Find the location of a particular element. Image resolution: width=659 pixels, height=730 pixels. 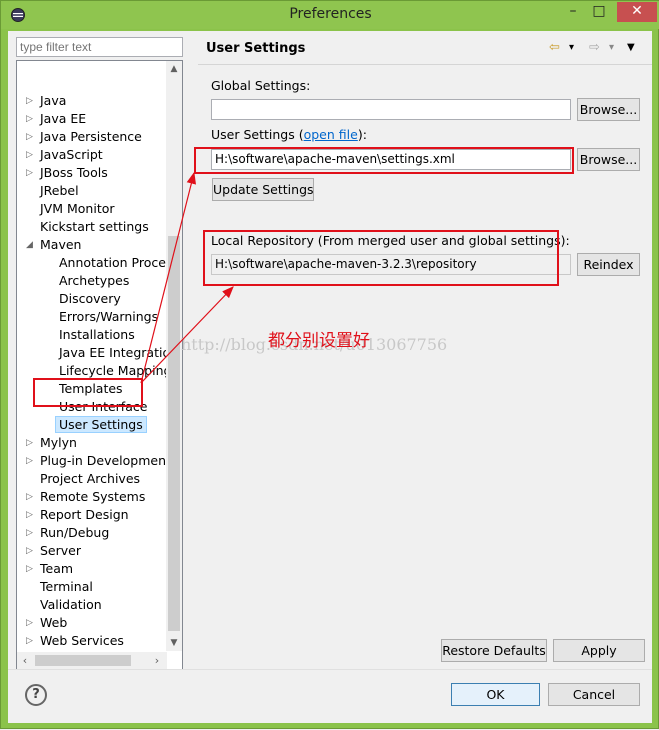

tree-item: Installations is located at coordinates (97, 335).